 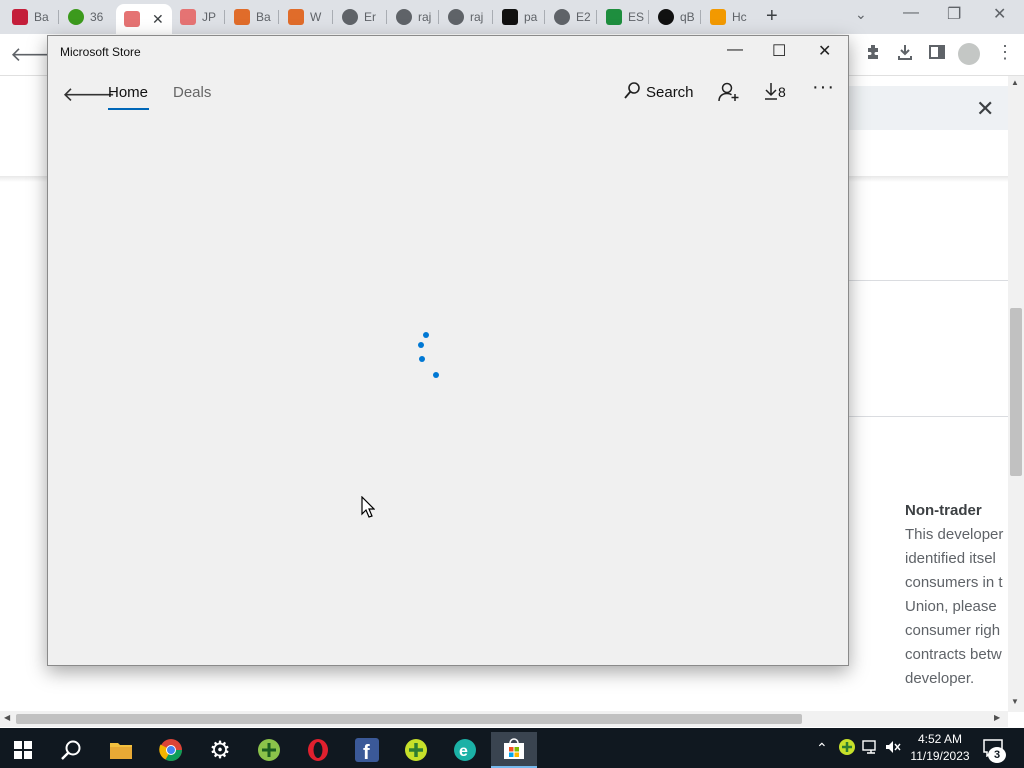 I want to click on non-trader-text-line: Union, please, so click(x=951, y=606).